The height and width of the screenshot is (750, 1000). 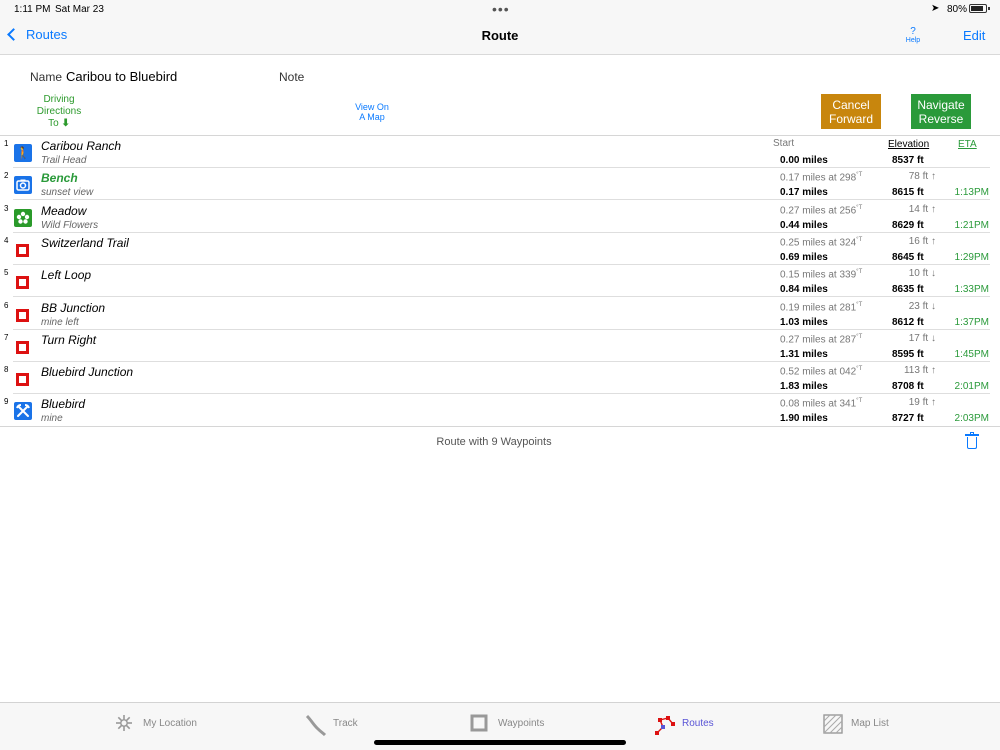 What do you see at coordinates (941, 119) in the screenshot?
I see `navigate-line-2: Reverse` at bounding box center [941, 119].